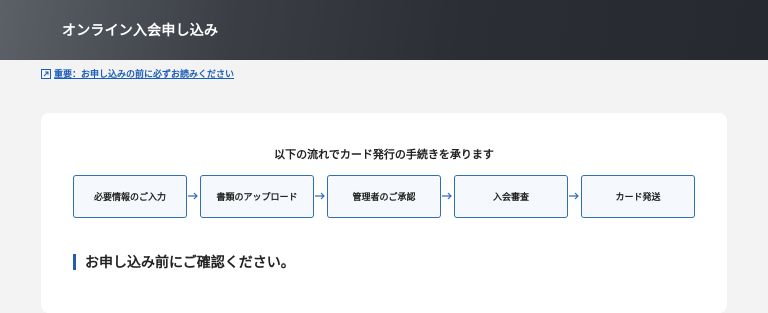  What do you see at coordinates (190, 263) in the screenshot?
I see `section-heading-text: お申し込み前にご確認ください。` at bounding box center [190, 263].